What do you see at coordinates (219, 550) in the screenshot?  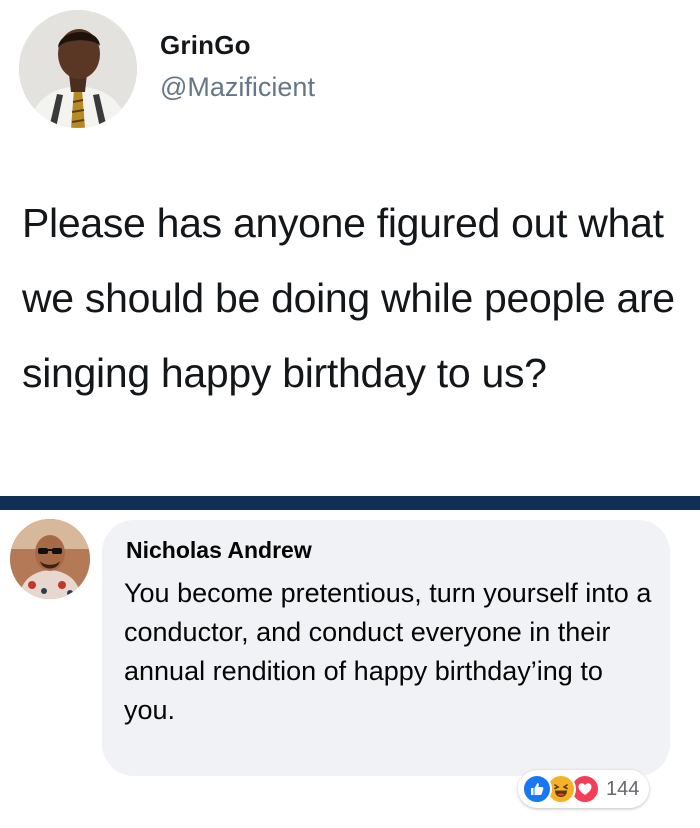 I see `comment-author-name: Nicholas Andrew` at bounding box center [219, 550].